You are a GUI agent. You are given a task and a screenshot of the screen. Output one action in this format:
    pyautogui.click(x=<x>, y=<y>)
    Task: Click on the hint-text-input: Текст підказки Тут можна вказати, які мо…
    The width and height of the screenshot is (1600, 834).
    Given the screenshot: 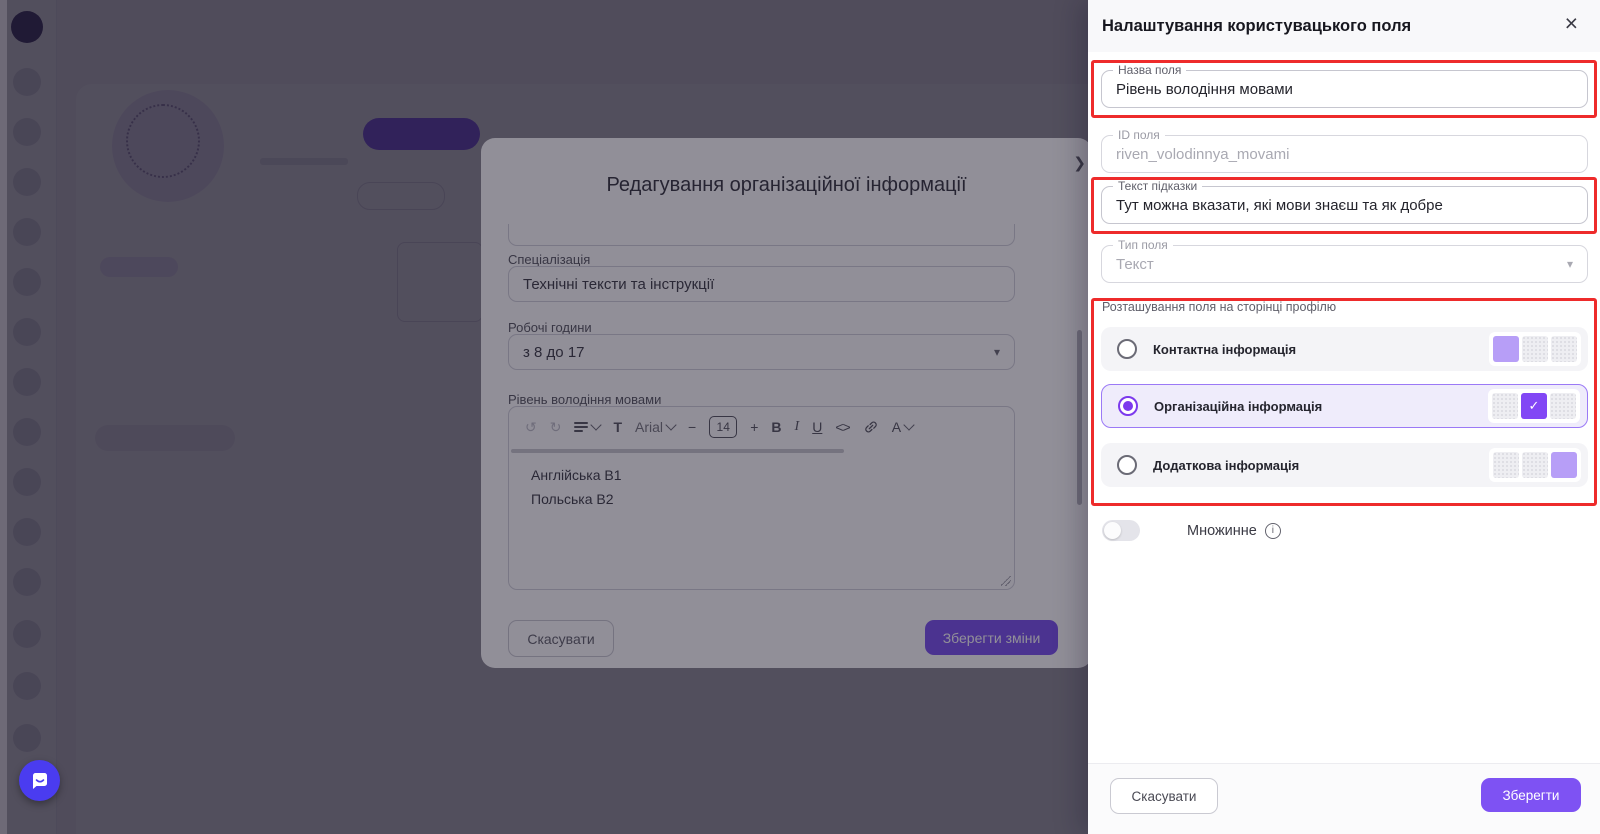 What is the action you would take?
    pyautogui.click(x=1344, y=201)
    